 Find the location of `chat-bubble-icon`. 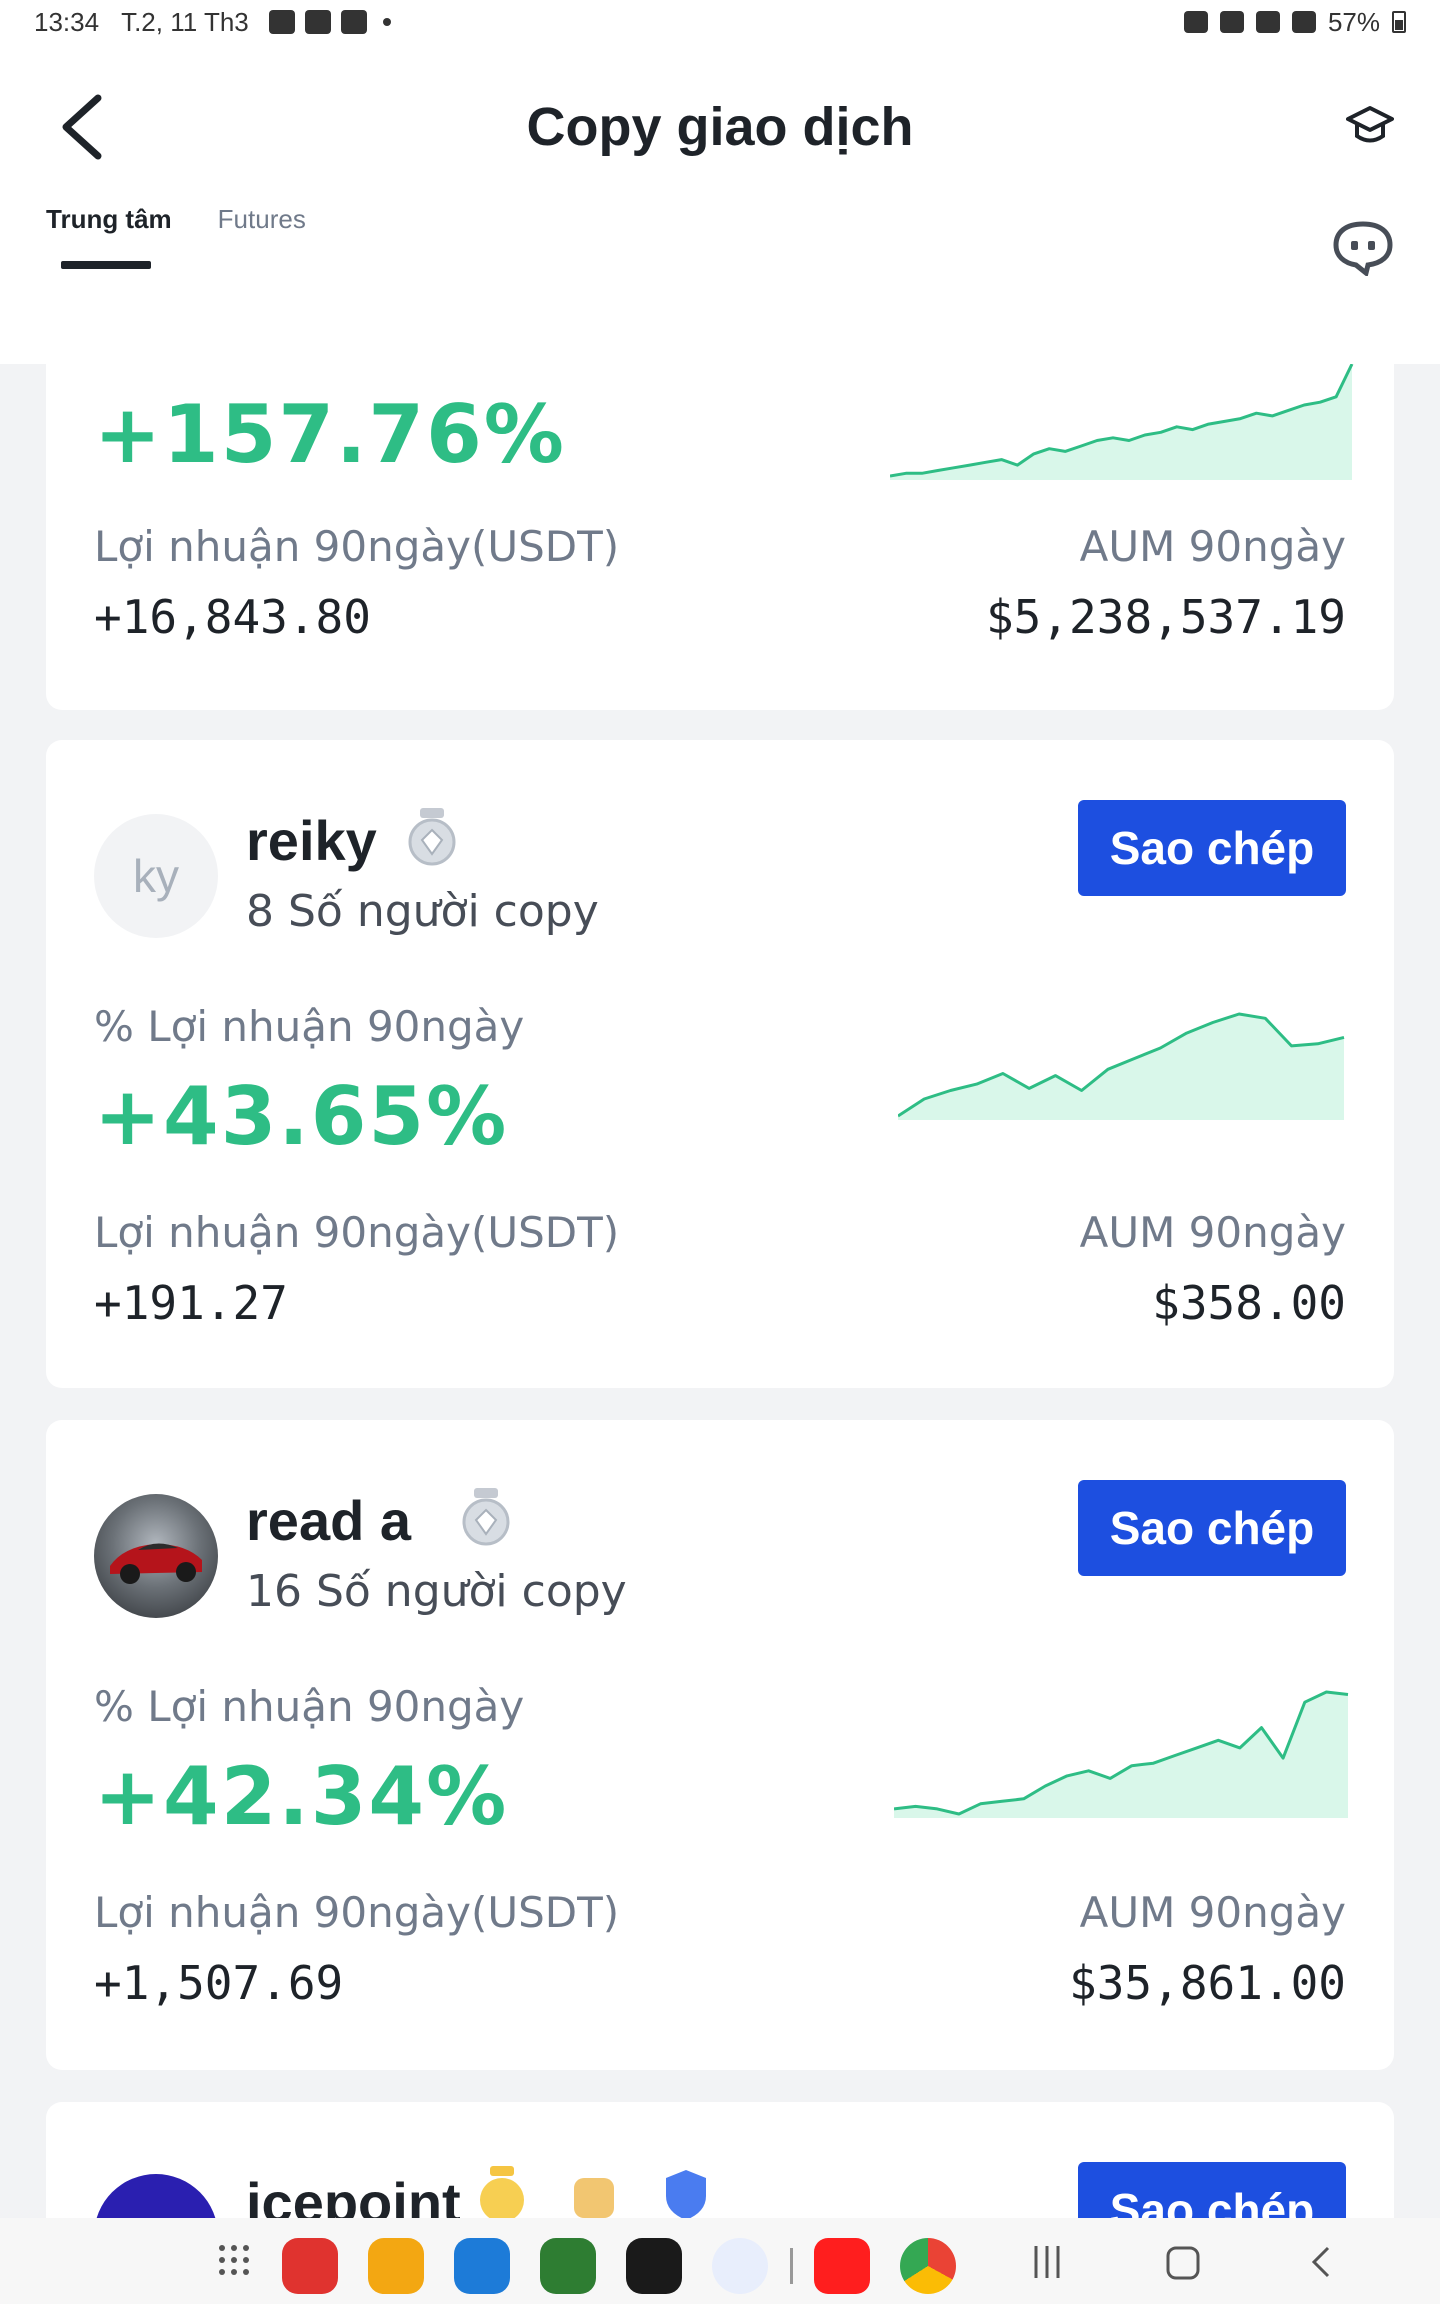

chat-bubble-icon is located at coordinates (1363, 248).